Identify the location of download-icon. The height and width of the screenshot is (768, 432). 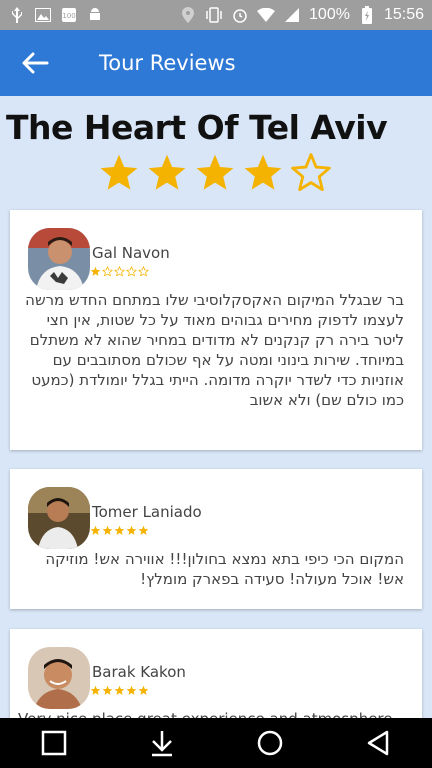
(162, 744).